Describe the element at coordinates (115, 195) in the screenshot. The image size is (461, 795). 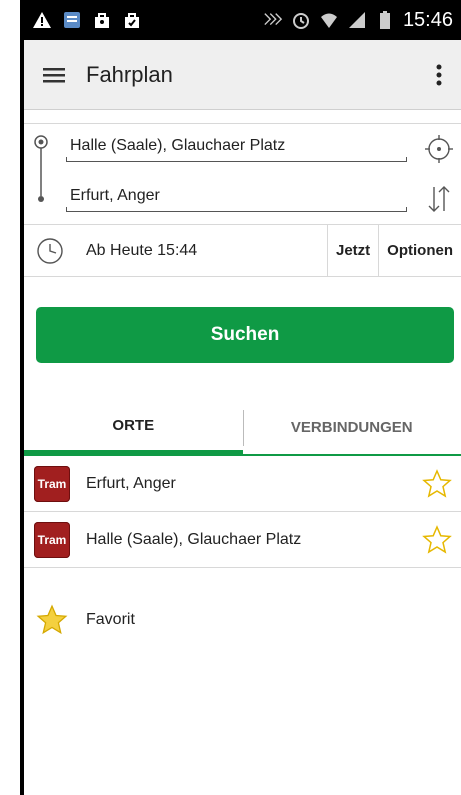
I see `destination-text: Erfurt, Anger` at that location.